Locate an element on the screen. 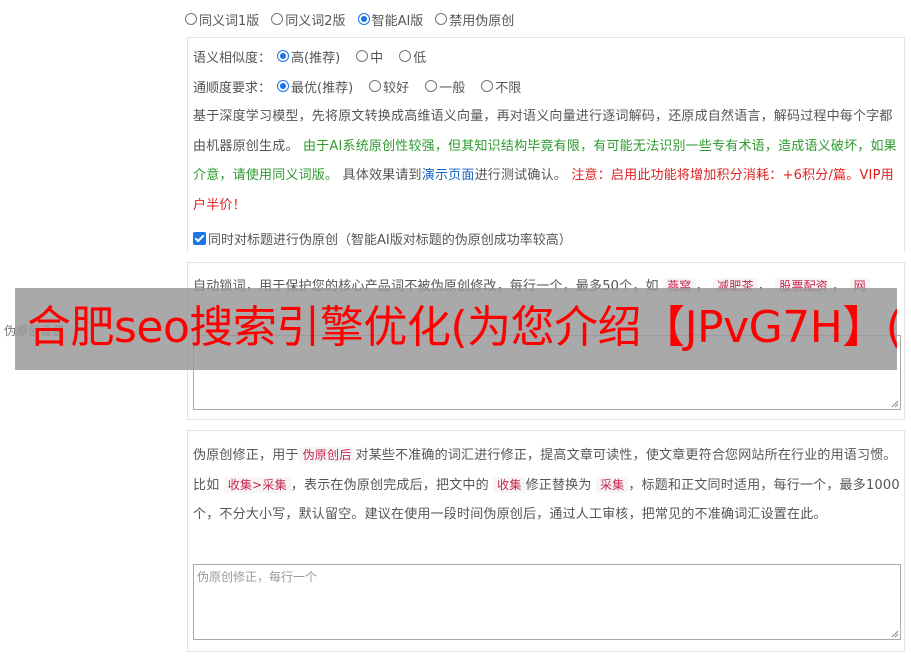 Image resolution: width=911 pixels, height=658 pixels. overlay-text: 合肥seo搜索引擎优化(为您介绍【JPvG7H】( is located at coordinates (462, 327).